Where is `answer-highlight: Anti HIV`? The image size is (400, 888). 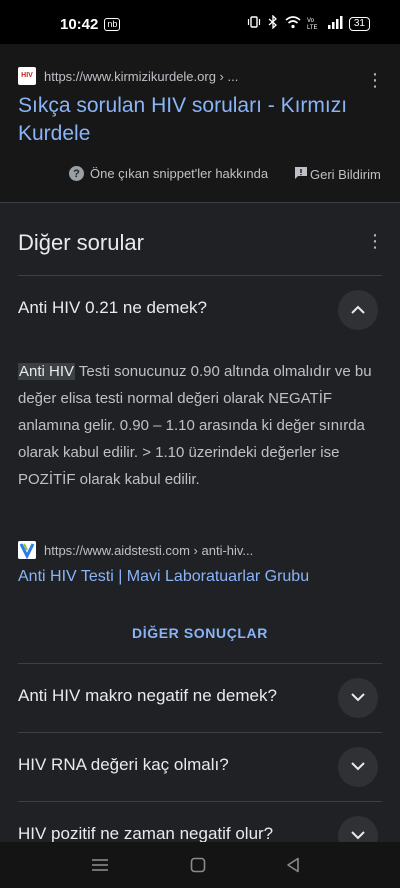
answer-highlight: Anti HIV is located at coordinates (47, 371).